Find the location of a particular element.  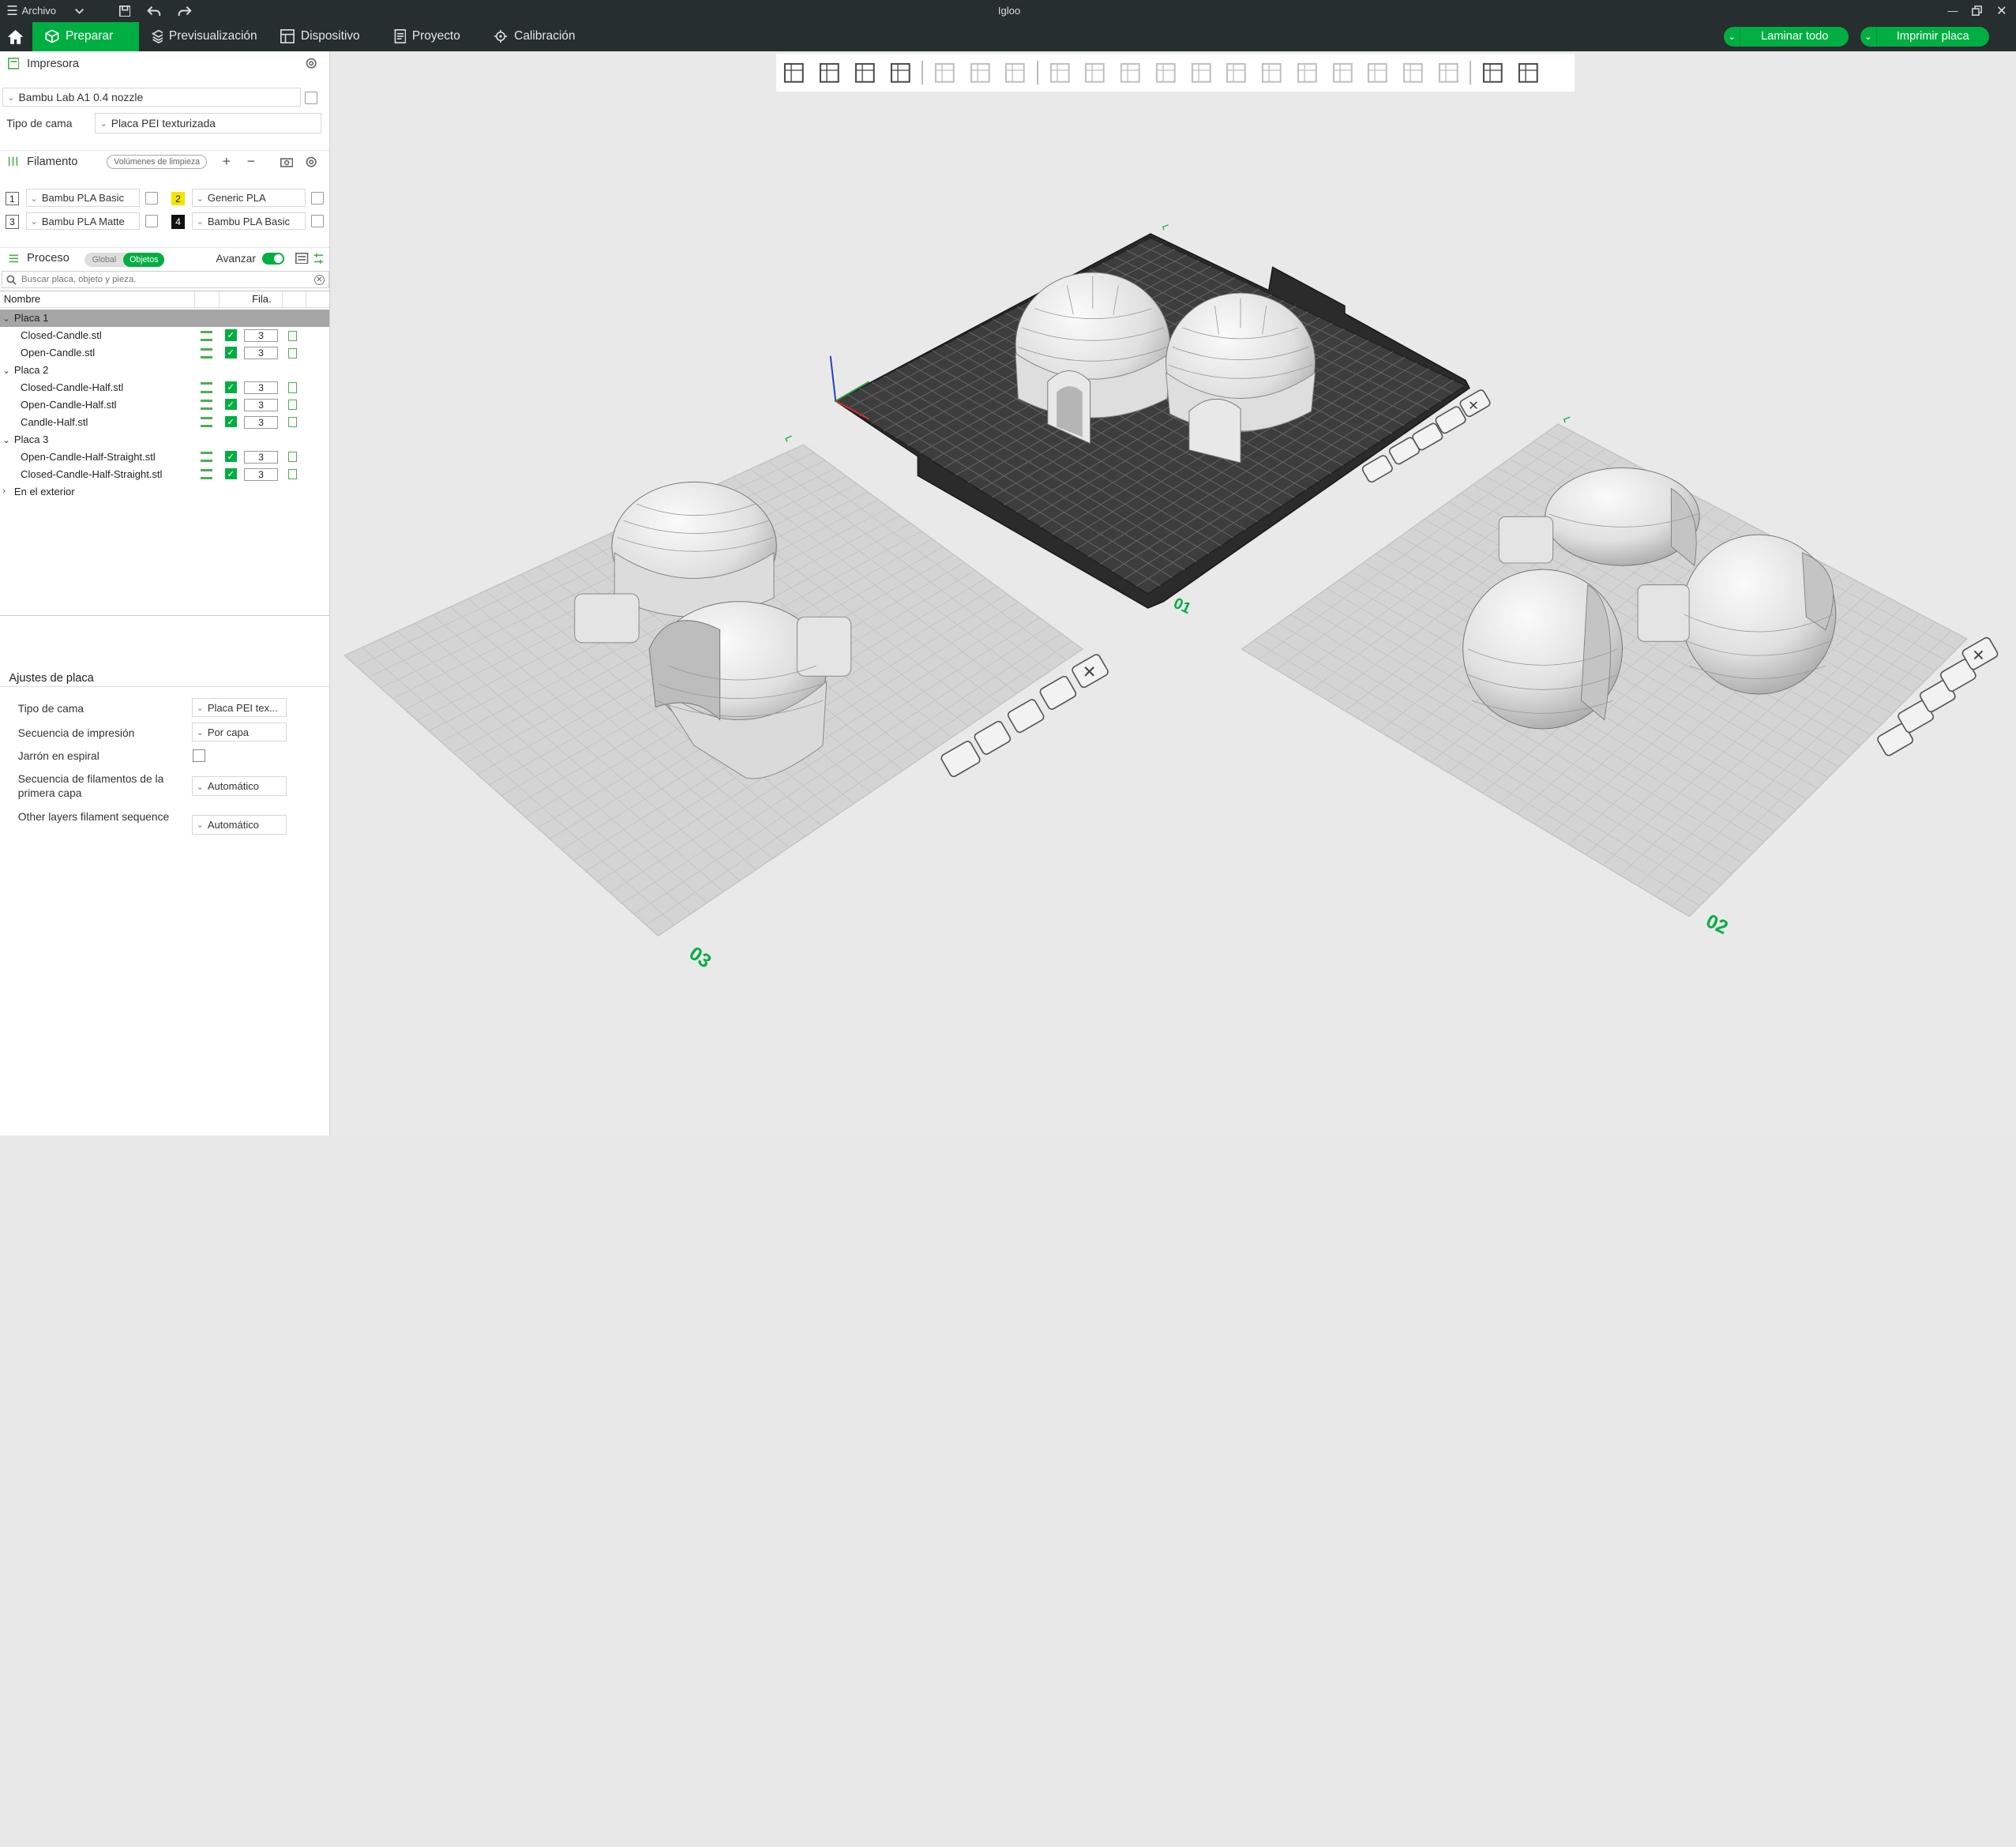

filament-slot-1-select: ⌄ Bambu PLA Basic is located at coordinates (83, 198).